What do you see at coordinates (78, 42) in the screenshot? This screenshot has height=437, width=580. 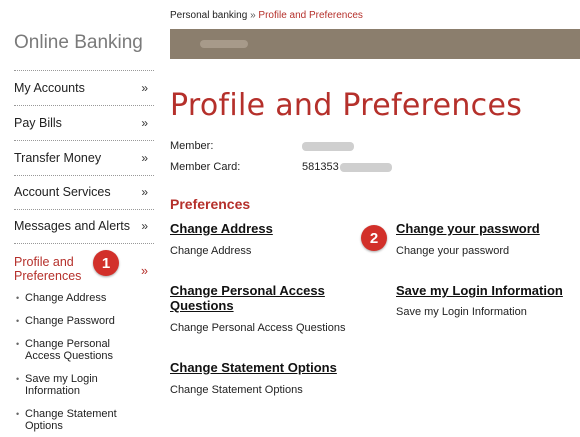 I see `sidebar-title: Online Banking` at bounding box center [78, 42].